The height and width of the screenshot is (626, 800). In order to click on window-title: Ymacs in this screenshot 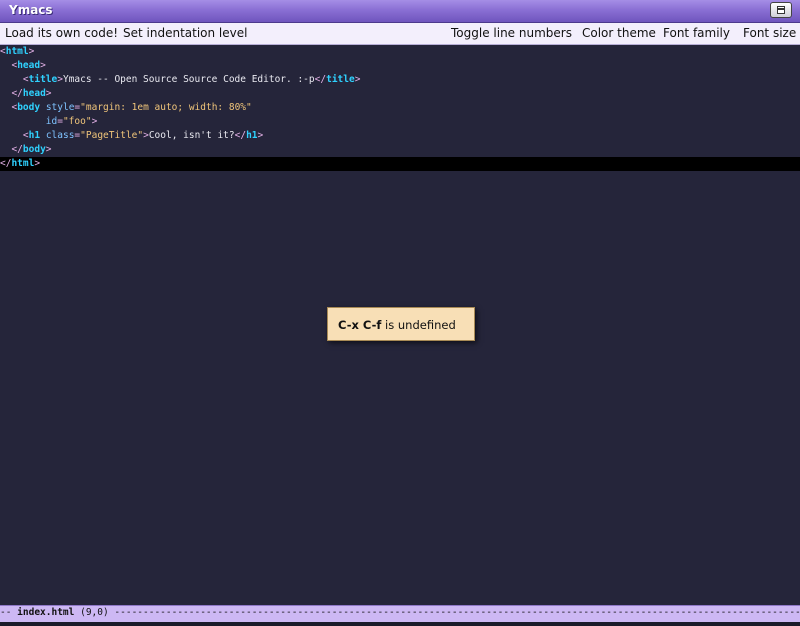, I will do `click(31, 10)`.